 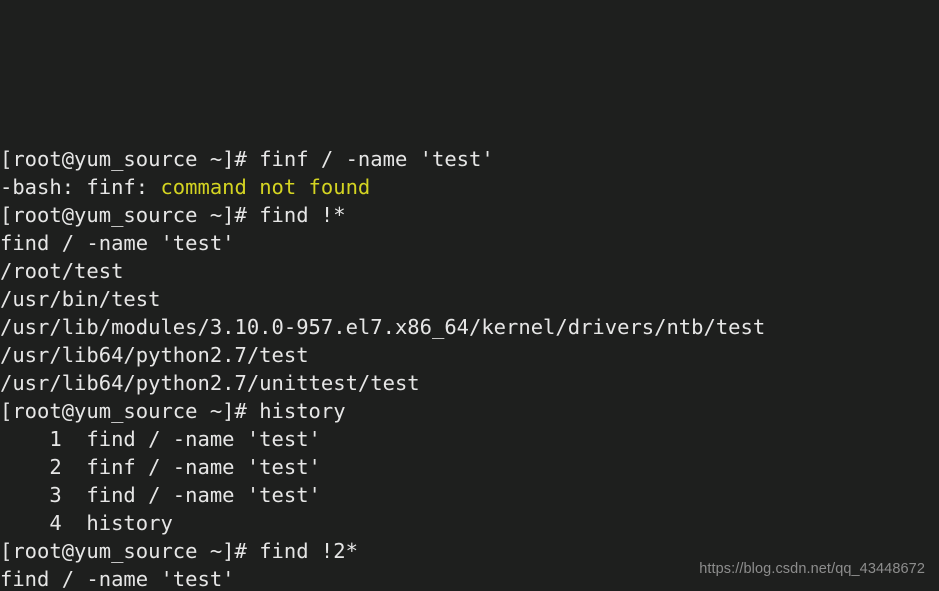 What do you see at coordinates (469, 299) in the screenshot?
I see `terminal-line: /usr/bin/test` at bounding box center [469, 299].